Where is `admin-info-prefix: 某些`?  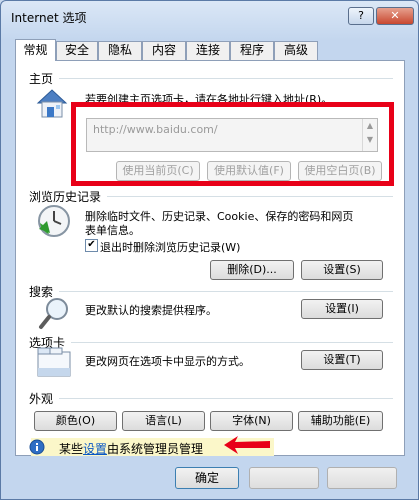 admin-info-prefix: 某些 is located at coordinates (71, 449).